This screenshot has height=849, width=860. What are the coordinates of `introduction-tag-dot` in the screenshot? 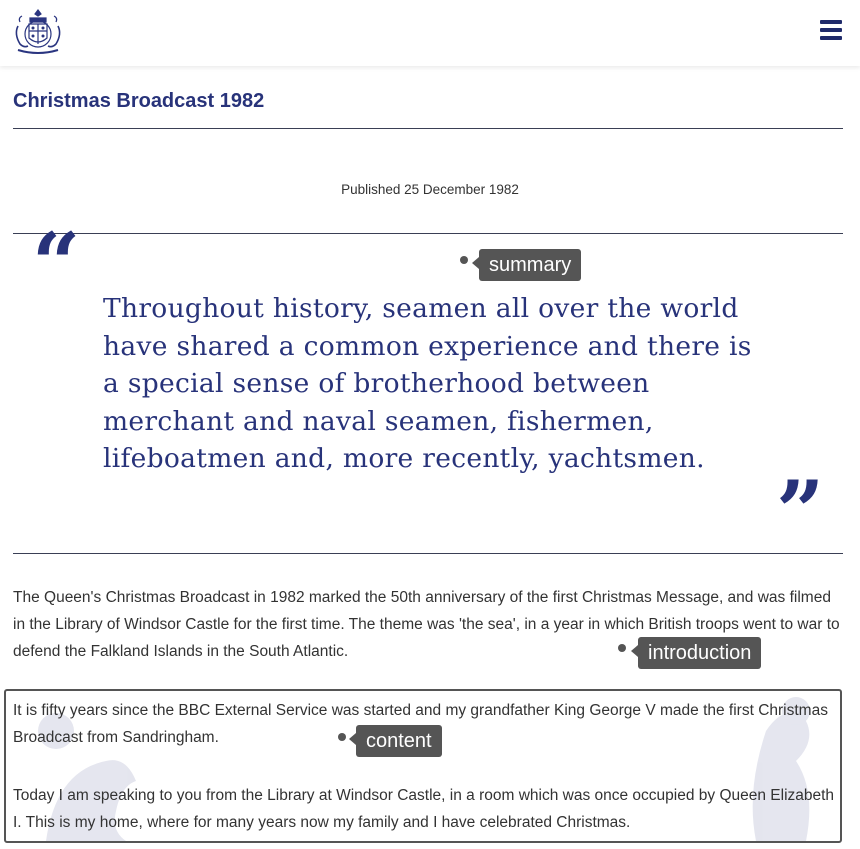 It's located at (622, 648).